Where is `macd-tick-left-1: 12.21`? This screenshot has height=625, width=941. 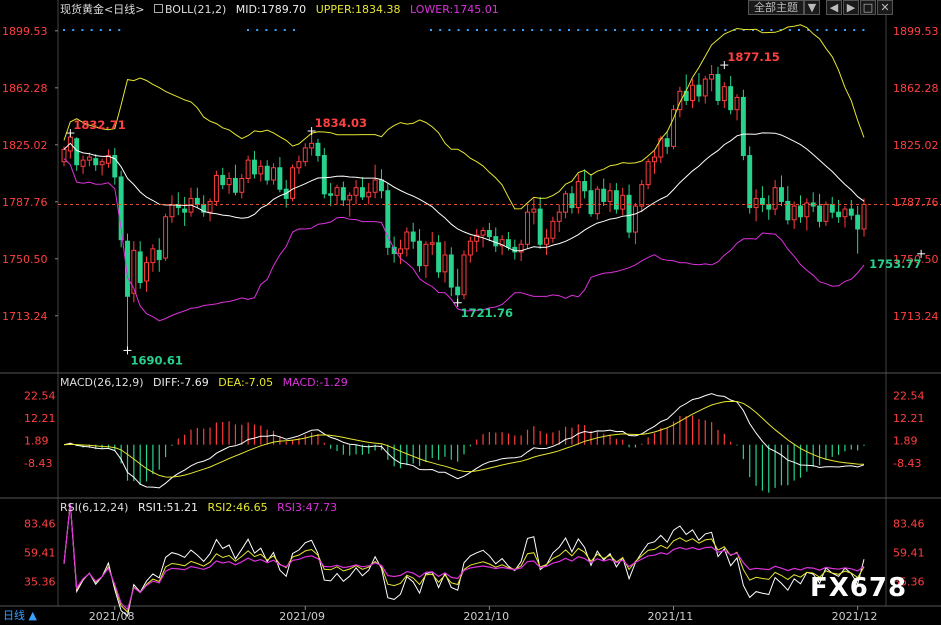
macd-tick-left-1: 12.21 is located at coordinates (40, 418).